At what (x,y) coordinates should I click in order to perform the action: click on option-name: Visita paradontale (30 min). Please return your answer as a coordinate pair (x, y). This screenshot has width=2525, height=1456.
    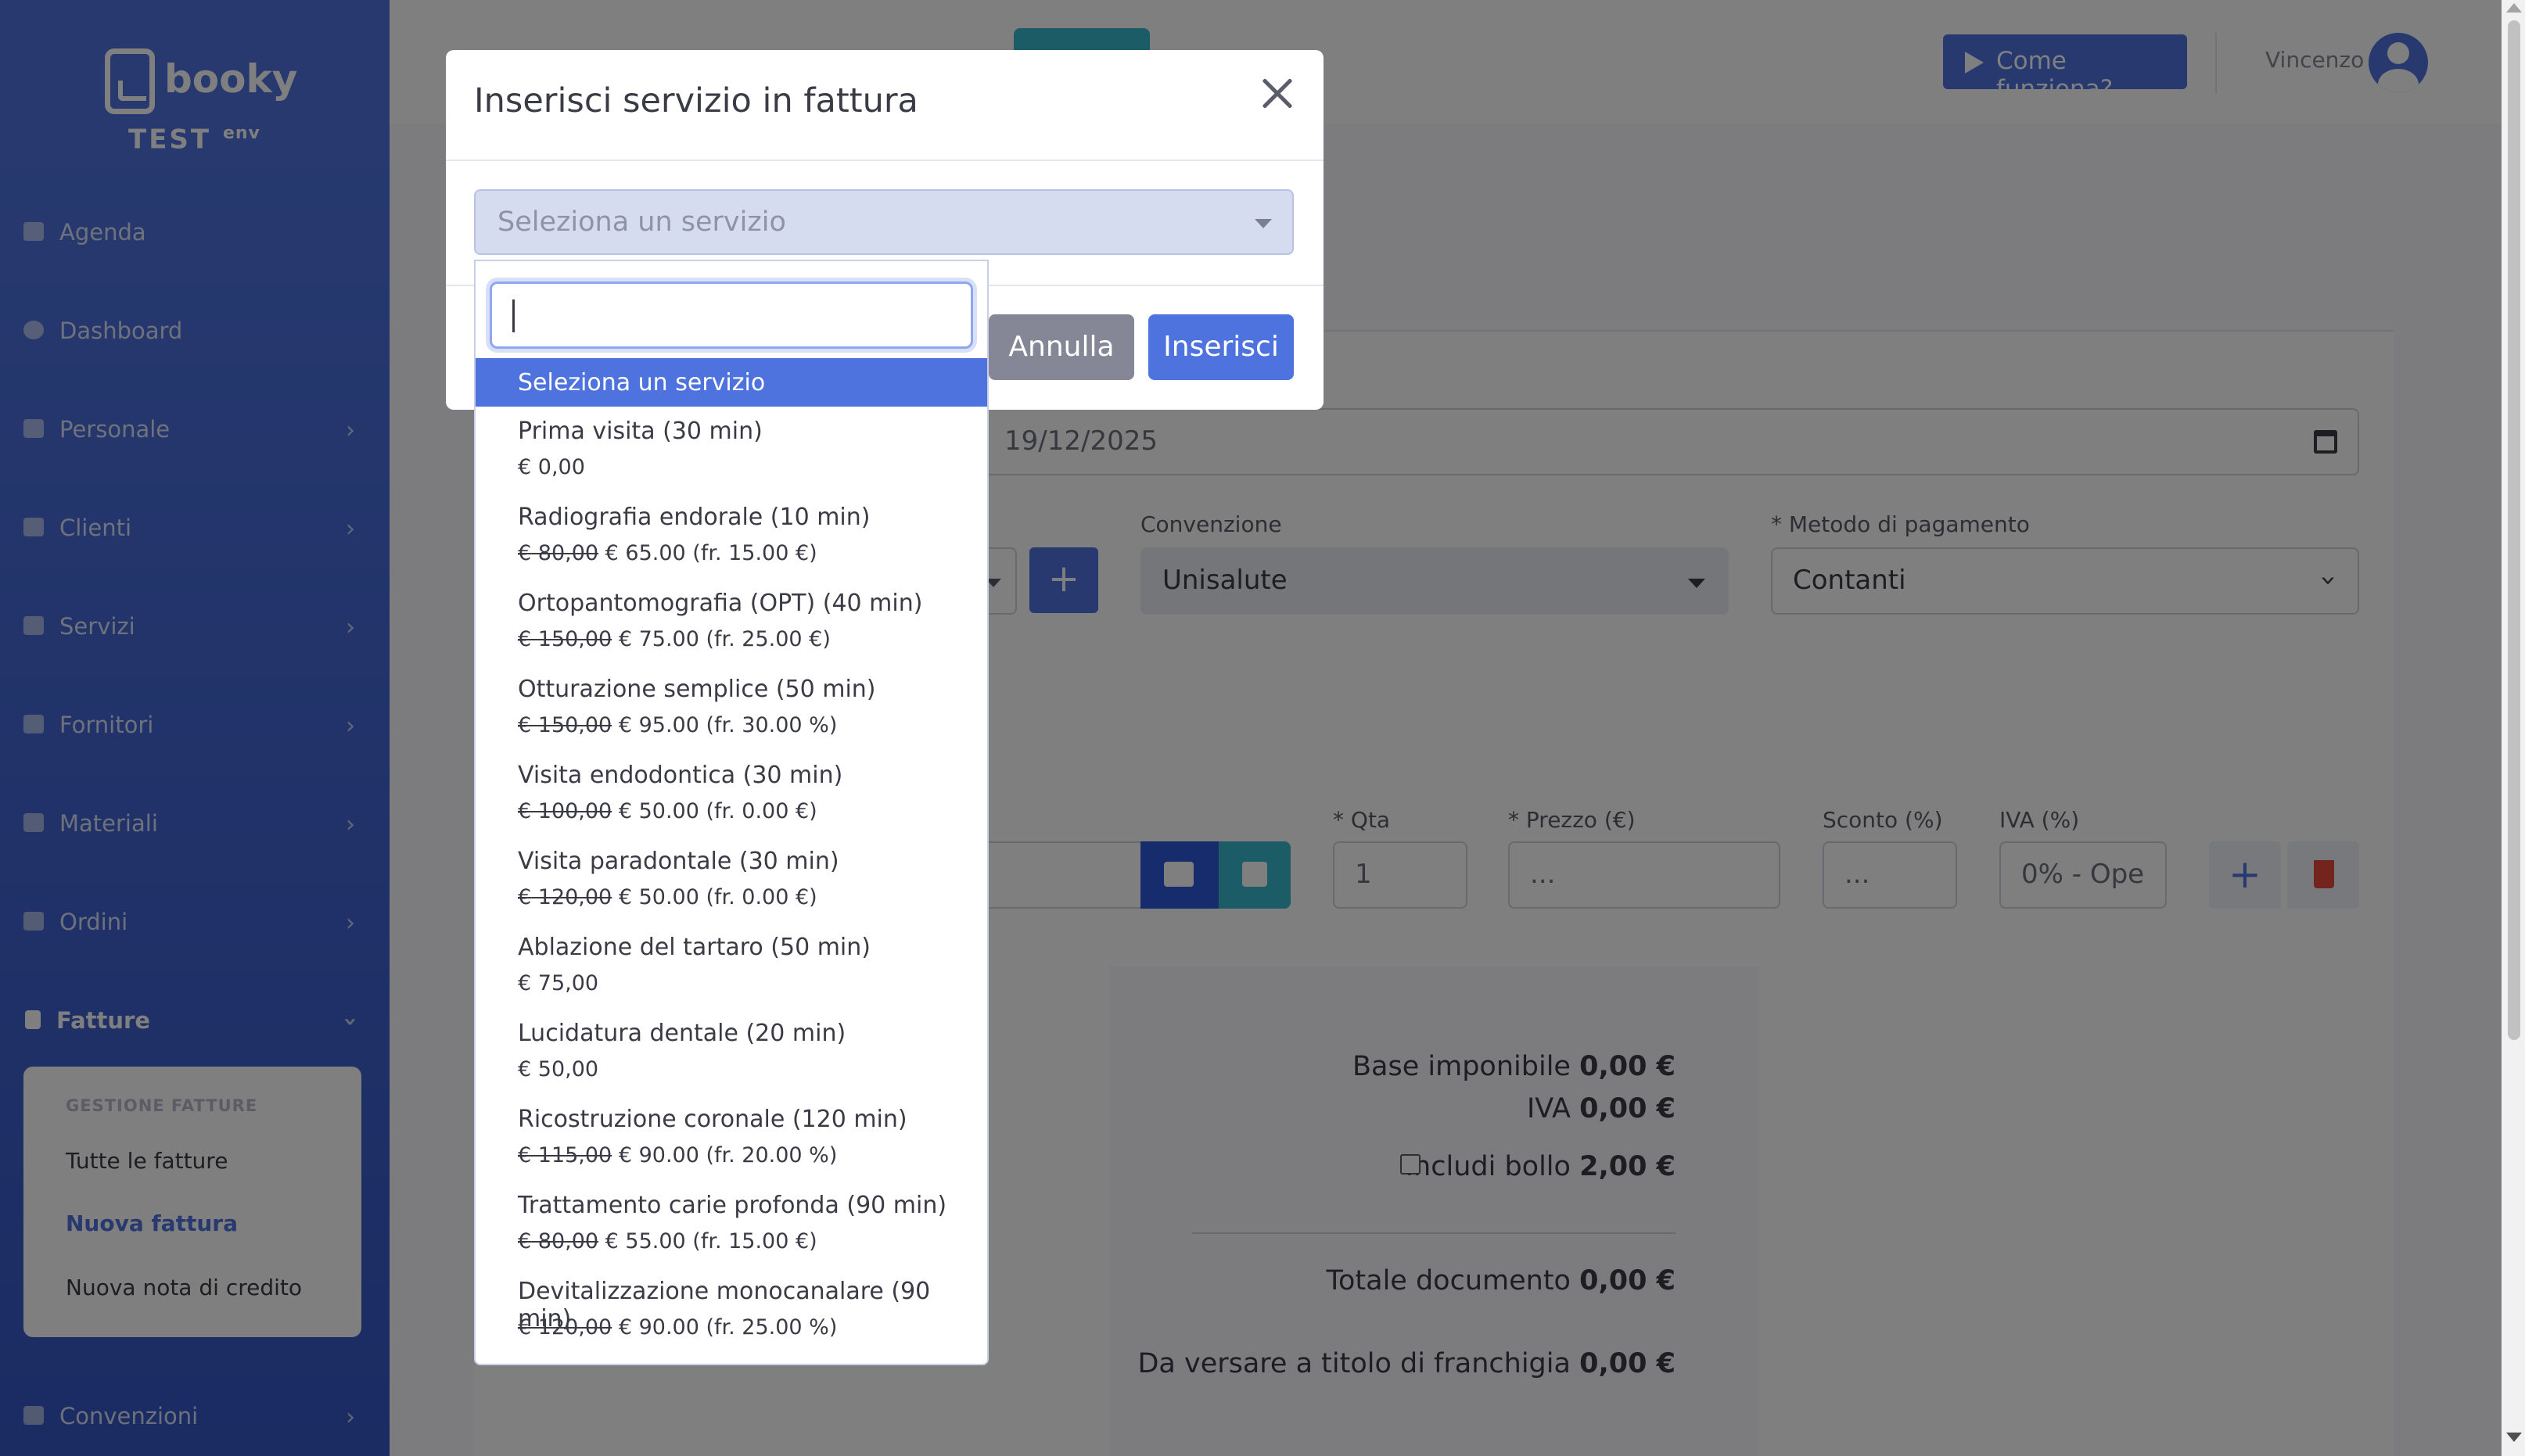
    Looking at the image, I should click on (678, 861).